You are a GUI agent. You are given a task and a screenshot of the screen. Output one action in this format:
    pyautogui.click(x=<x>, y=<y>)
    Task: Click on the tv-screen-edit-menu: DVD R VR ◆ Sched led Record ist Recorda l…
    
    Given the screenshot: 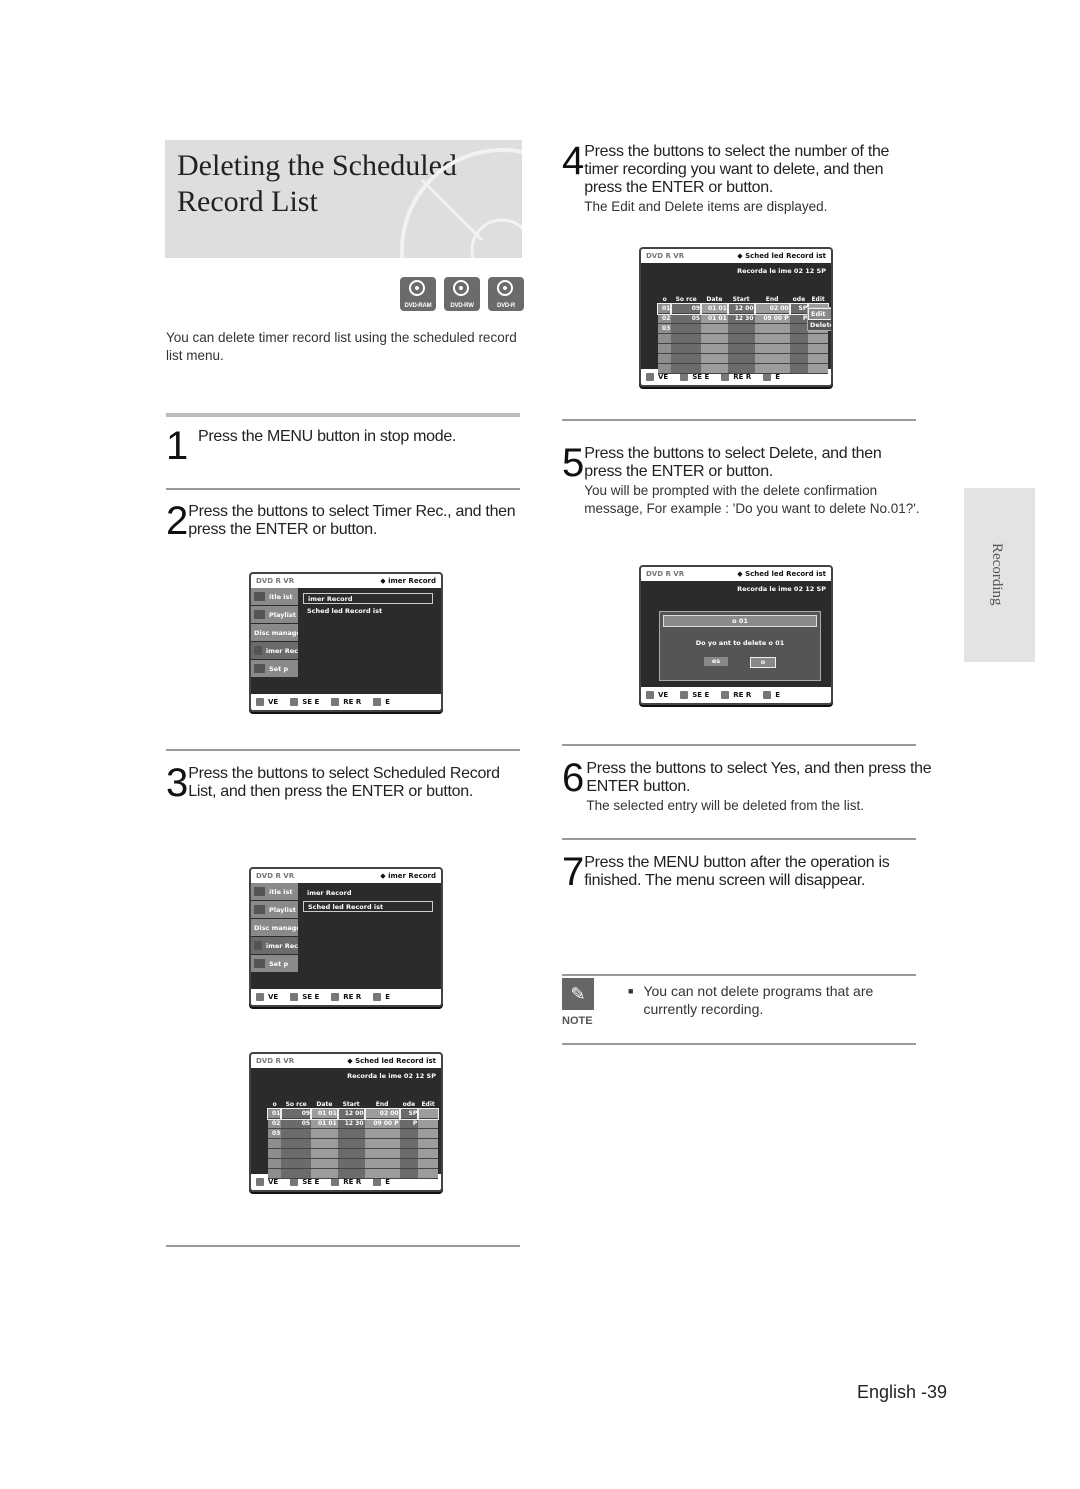 What is the action you would take?
    pyautogui.click(x=736, y=317)
    